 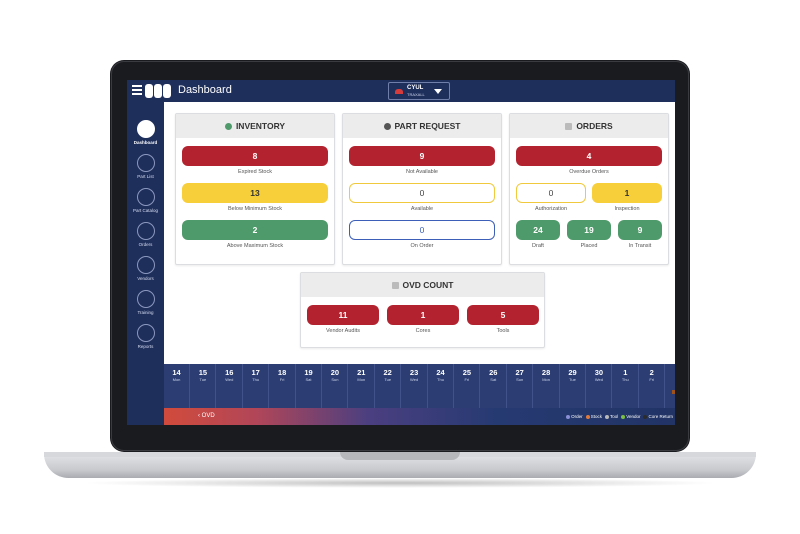 I want to click on document-icon, so click(x=569, y=126).